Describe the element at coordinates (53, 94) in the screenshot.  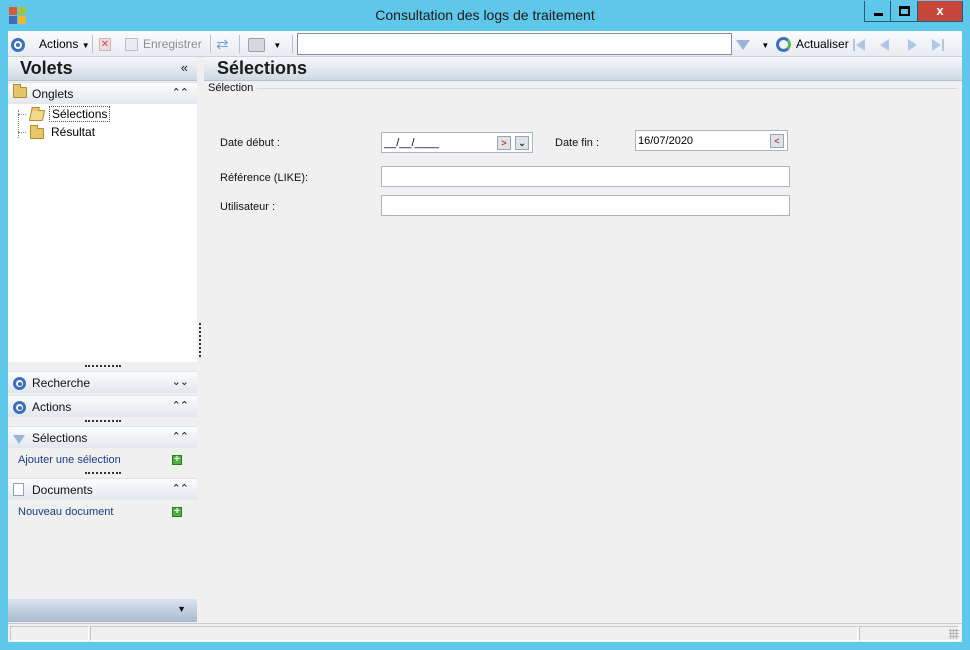
I see `section-onglets-label: Onglets` at that location.